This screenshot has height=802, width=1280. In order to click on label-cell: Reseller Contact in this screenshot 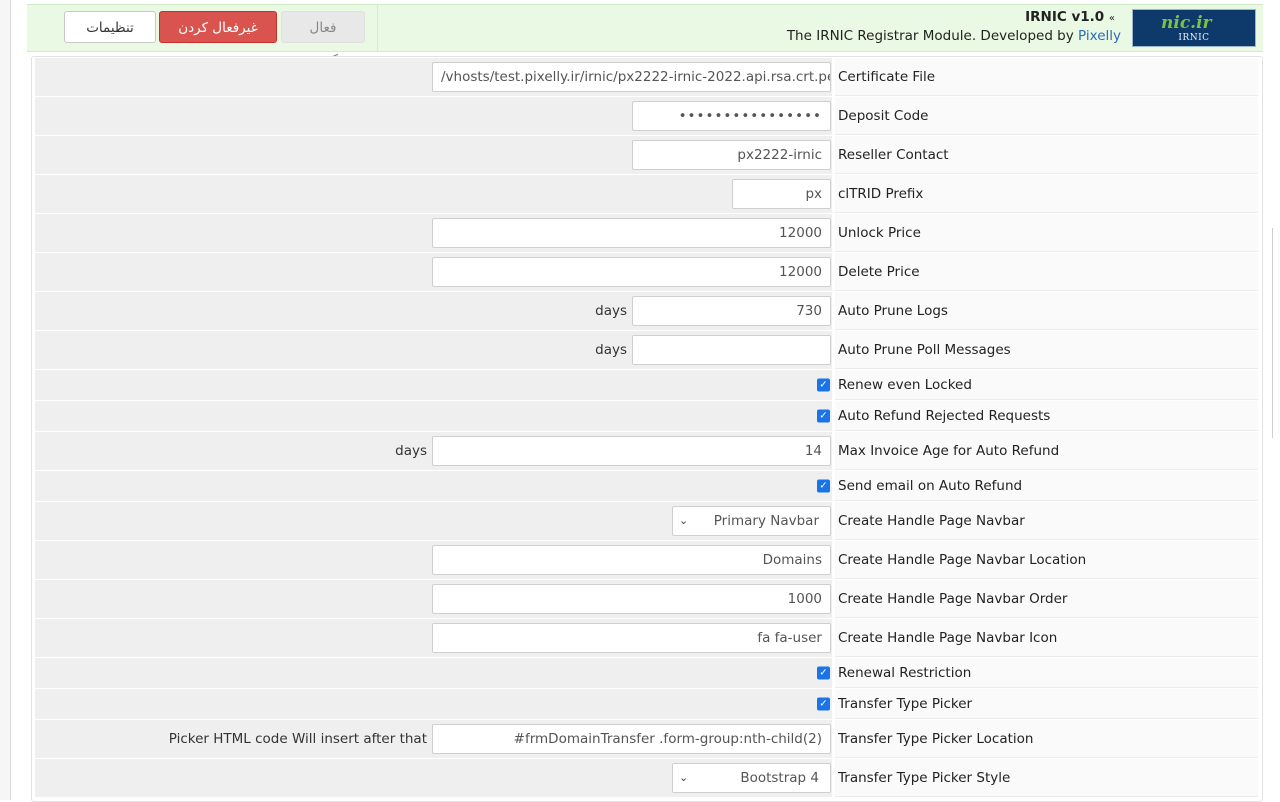, I will do `click(1046, 155)`.